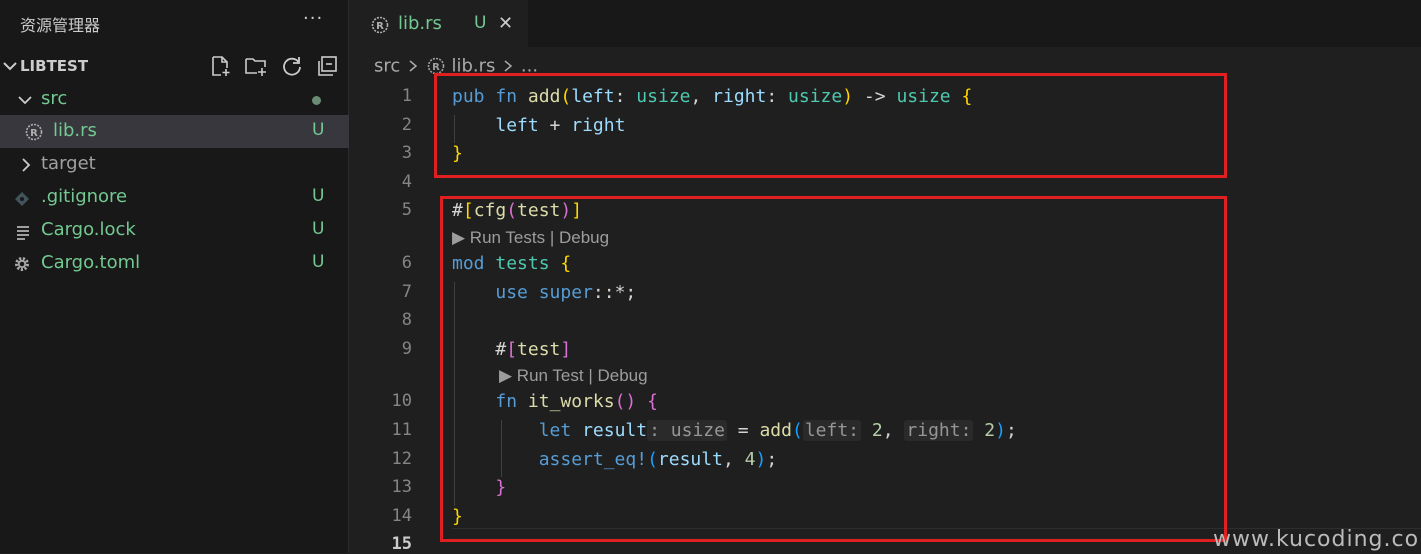 Image resolution: width=1421 pixels, height=554 pixels. What do you see at coordinates (174, 263) in the screenshot?
I see `tree-item-cargo-toml: Cargo.toml U` at bounding box center [174, 263].